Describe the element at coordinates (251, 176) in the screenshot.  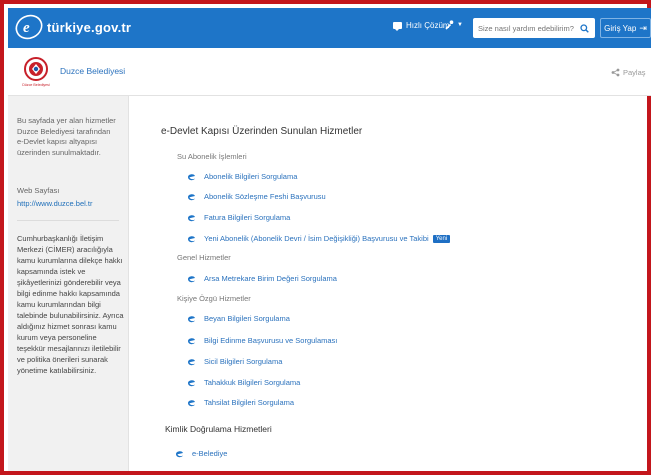
I see `service-label: Abonelik Bilgileri Sorgulama` at that location.